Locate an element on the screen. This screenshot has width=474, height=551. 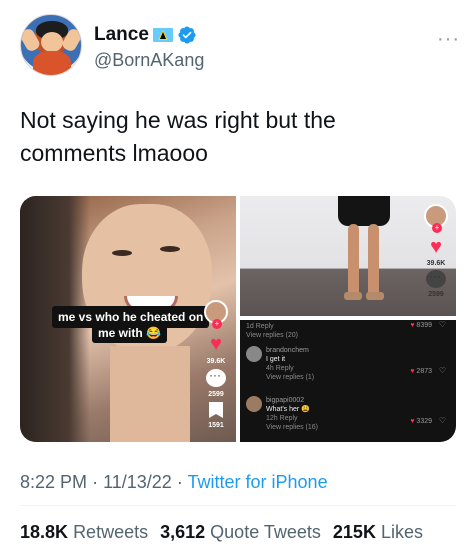
comment-time: 12h is located at coordinates (272, 418).